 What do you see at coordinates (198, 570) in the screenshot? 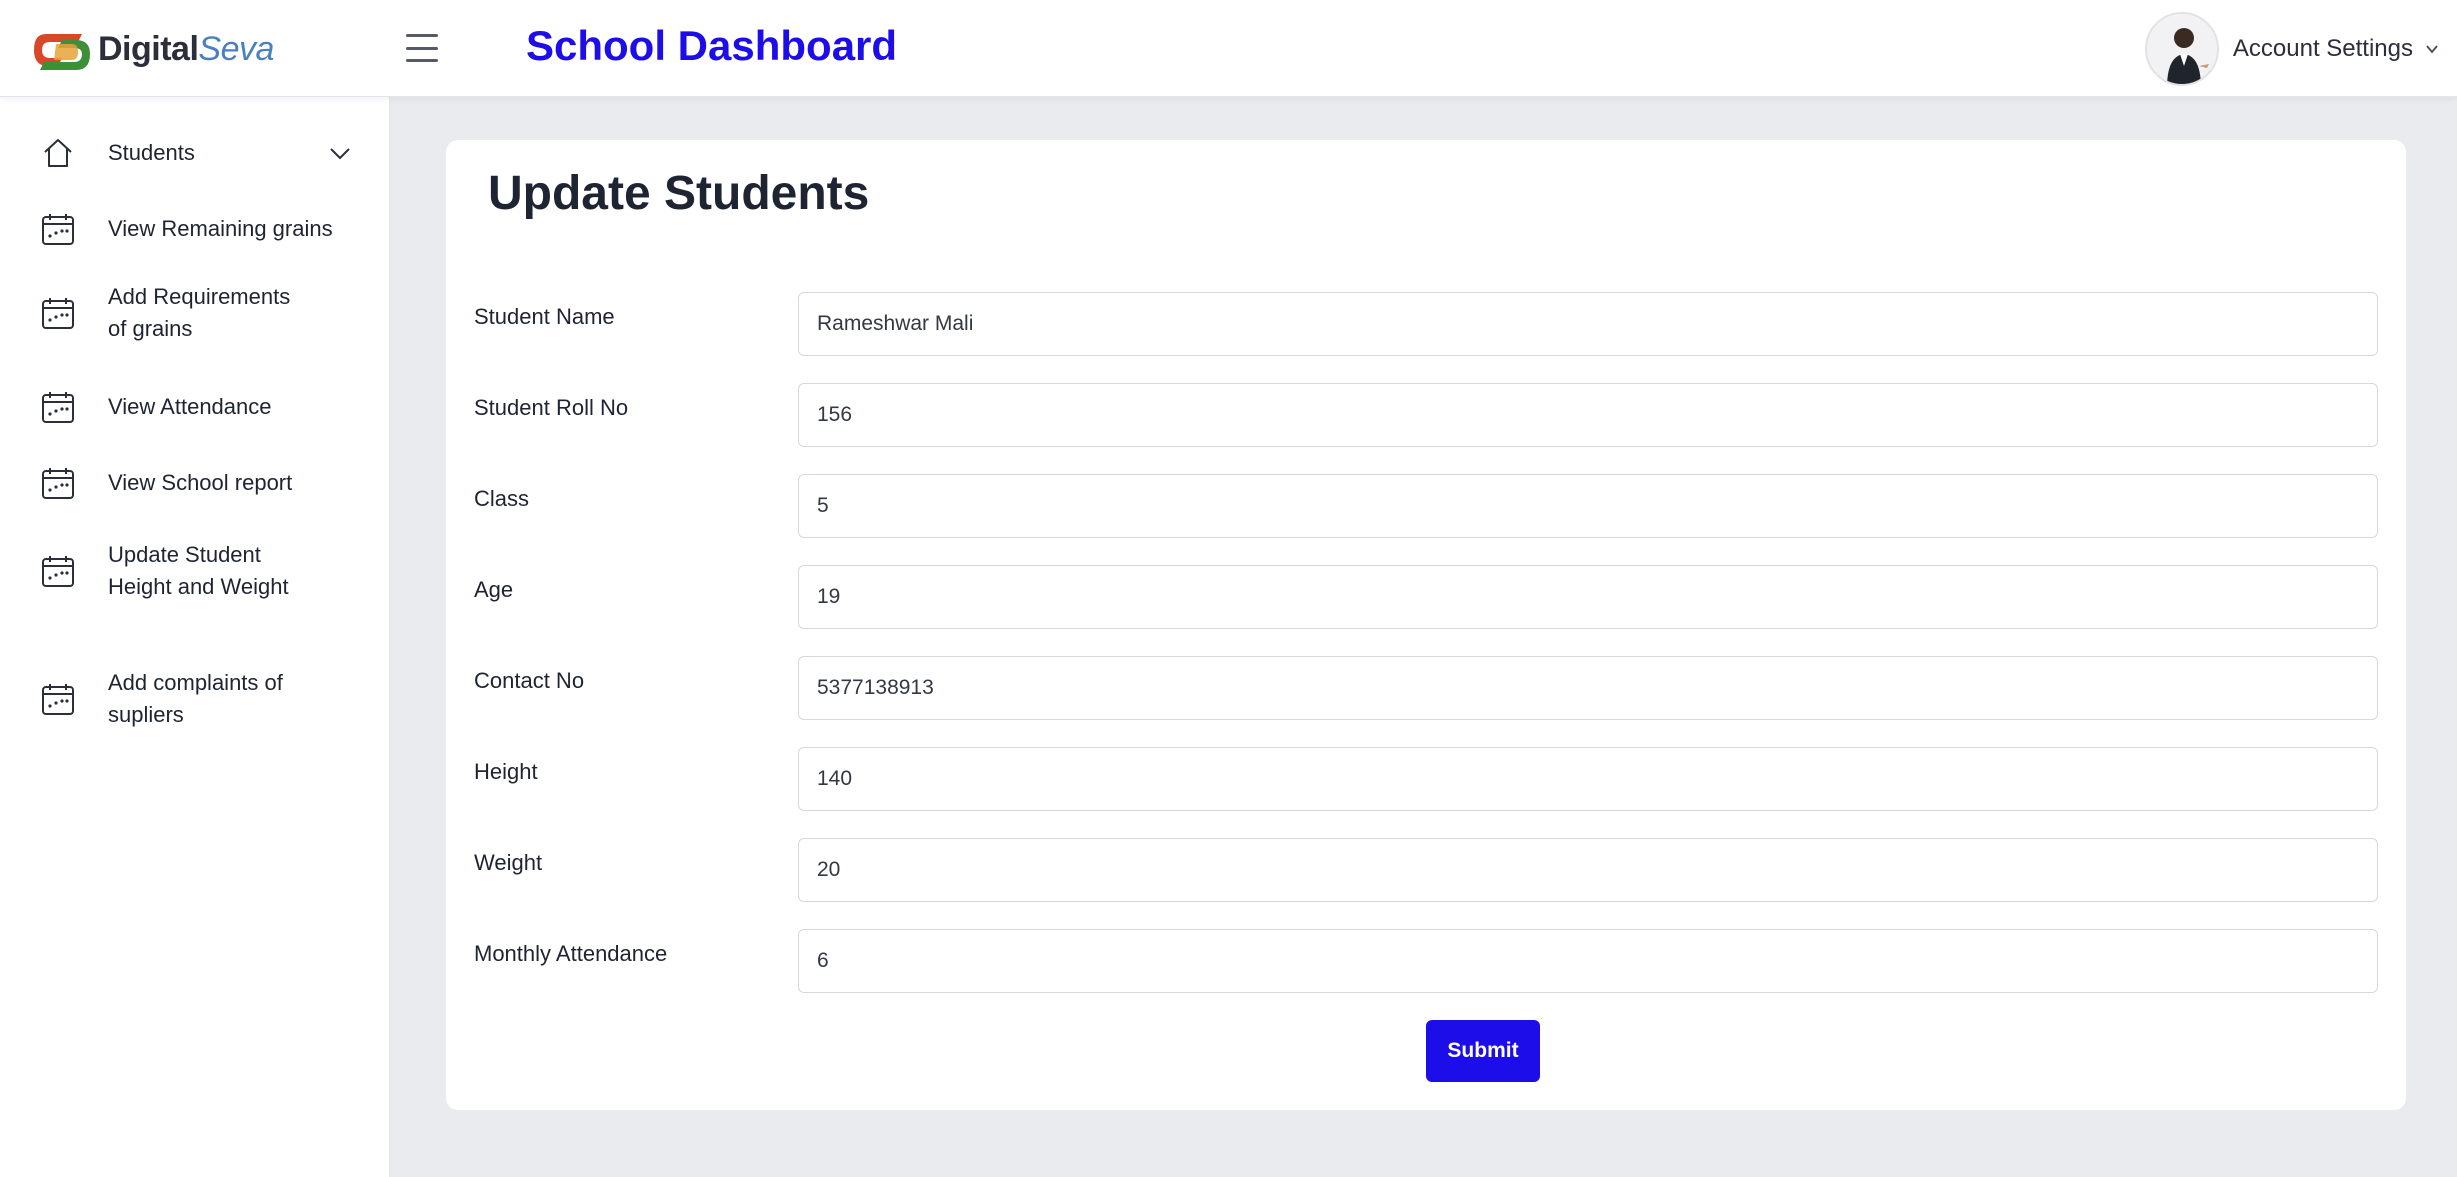
I see `sidebar-item-label: Update Student Height and Weight` at bounding box center [198, 570].